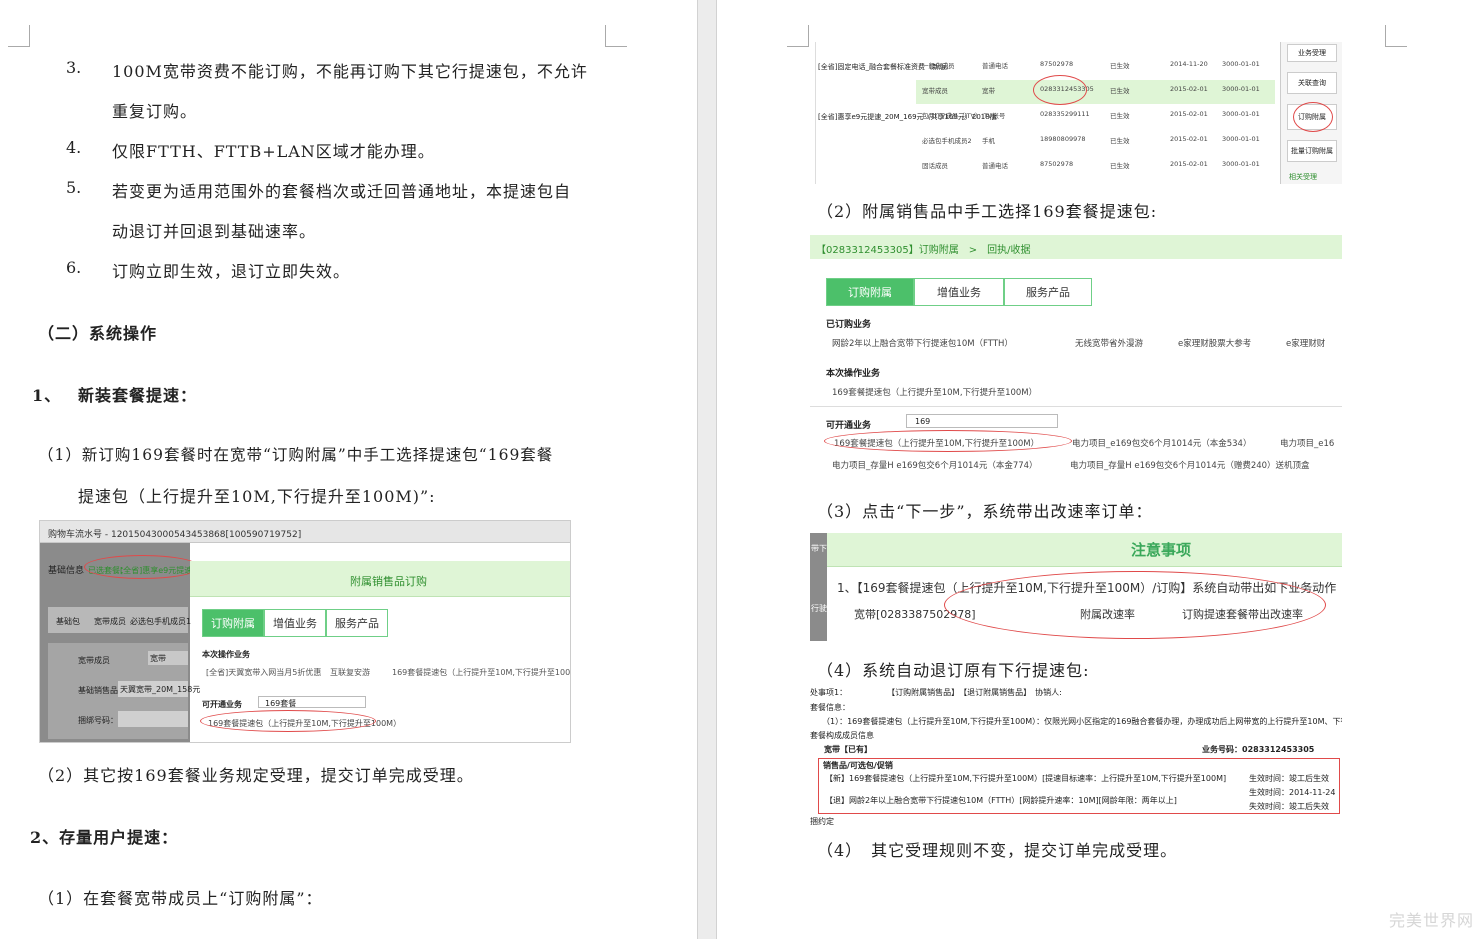  What do you see at coordinates (110, 621) in the screenshot?
I see `left-tab: 宽带成员` at bounding box center [110, 621].